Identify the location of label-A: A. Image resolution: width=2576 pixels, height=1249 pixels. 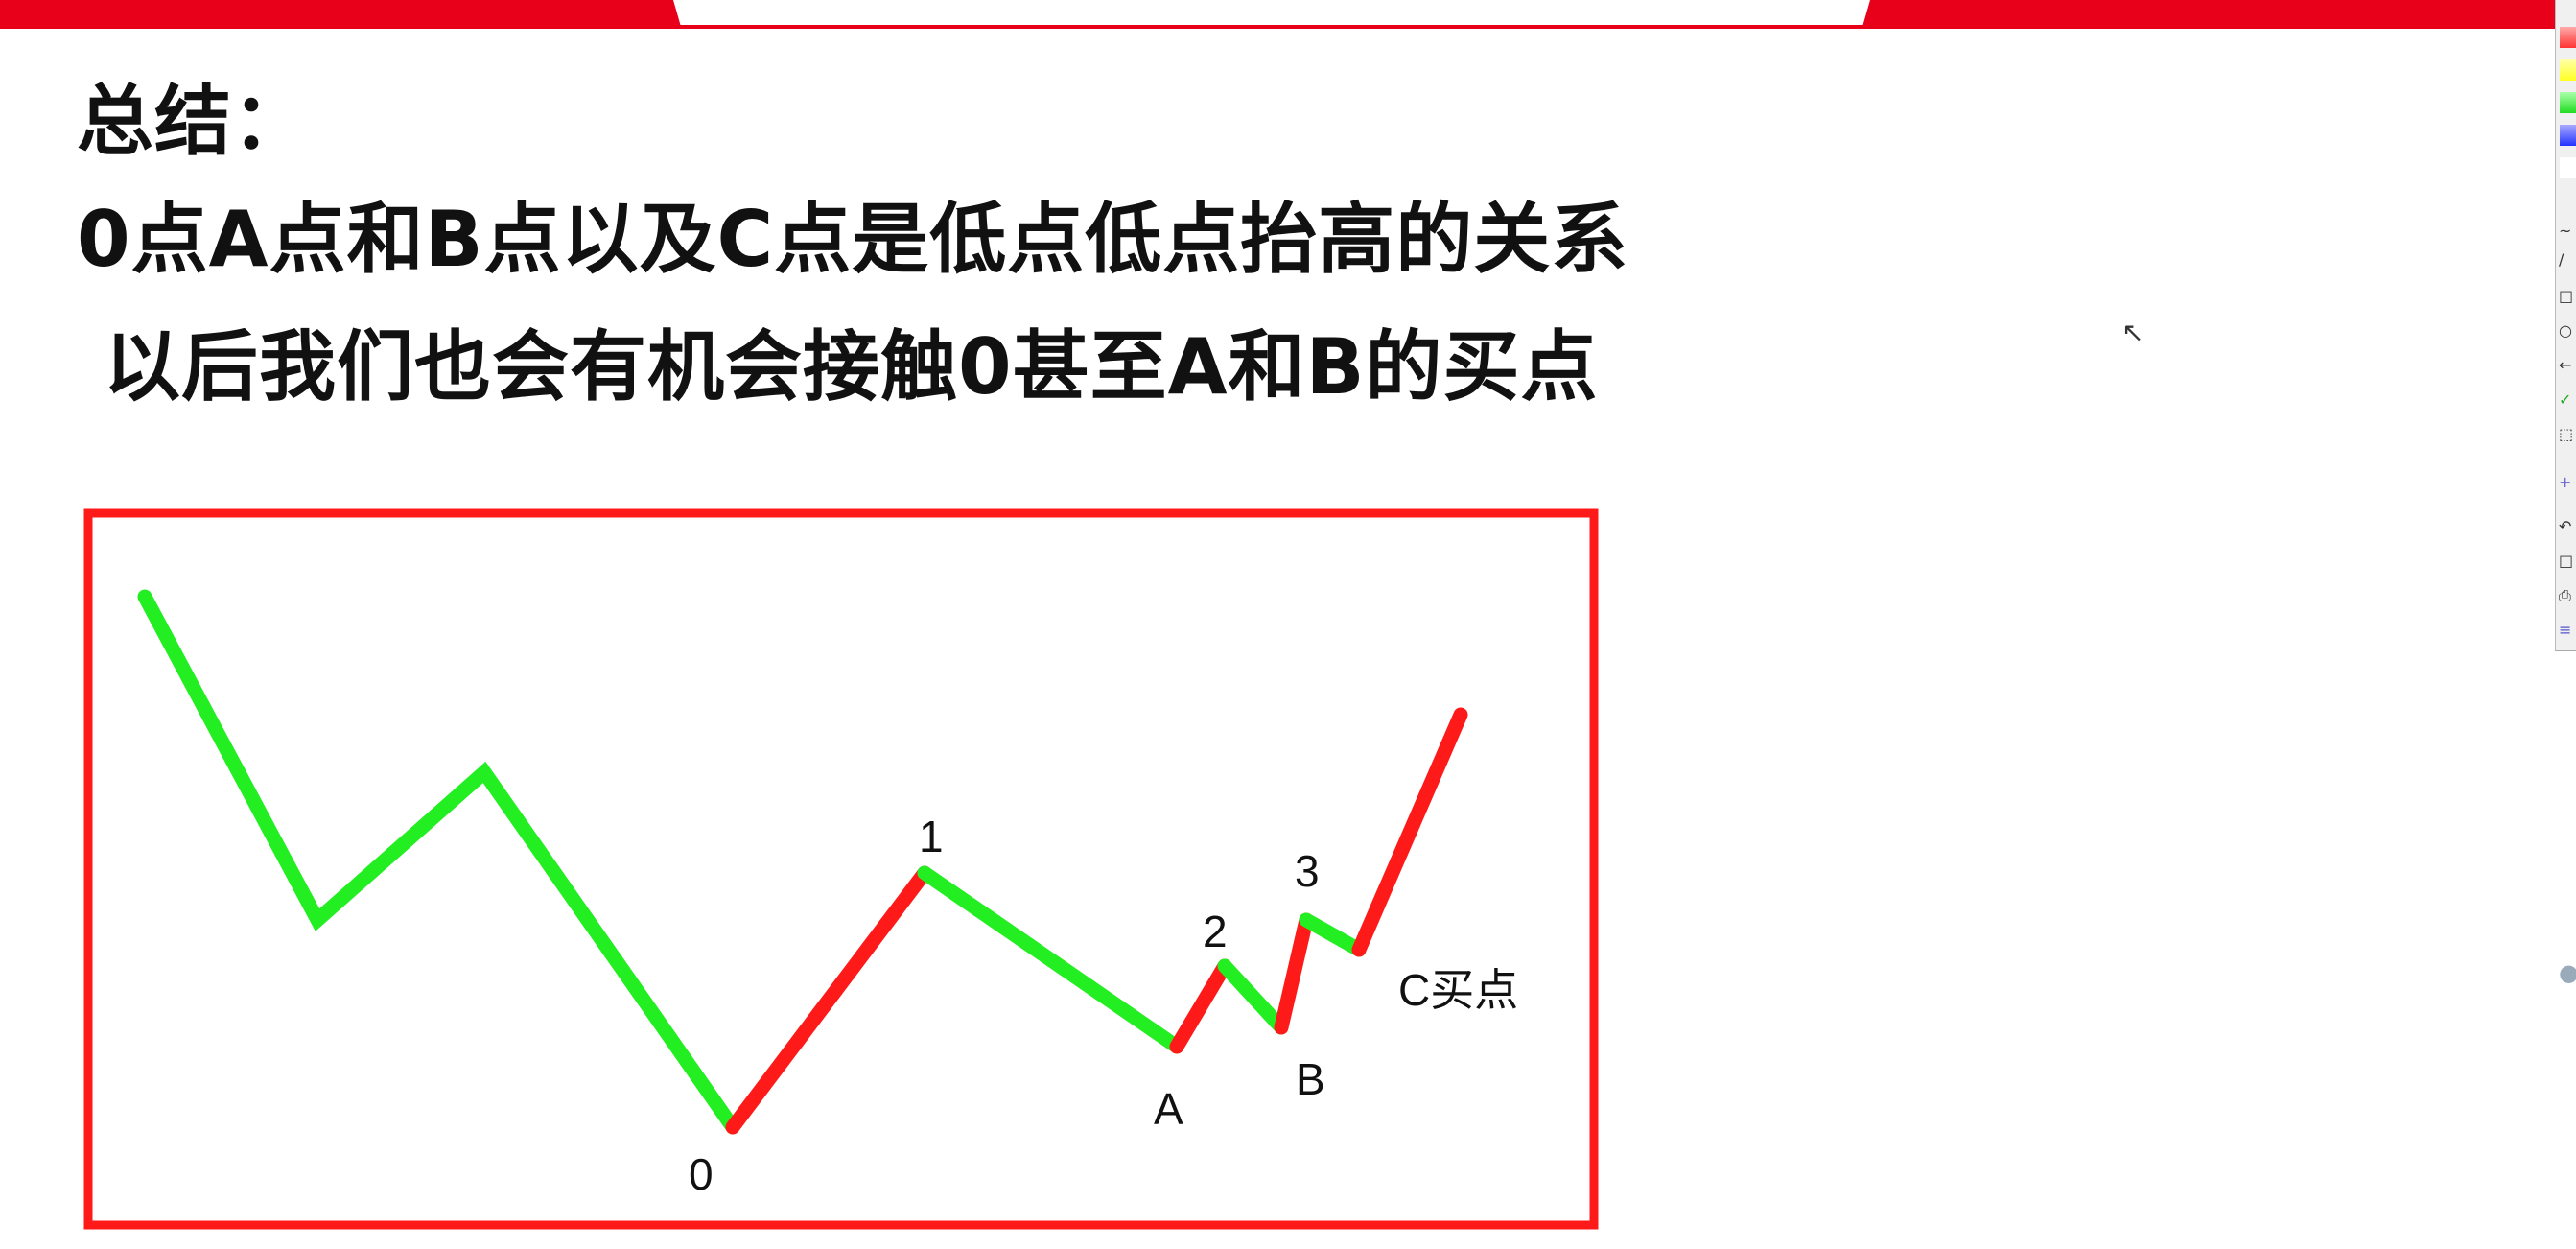
(1168, 1109).